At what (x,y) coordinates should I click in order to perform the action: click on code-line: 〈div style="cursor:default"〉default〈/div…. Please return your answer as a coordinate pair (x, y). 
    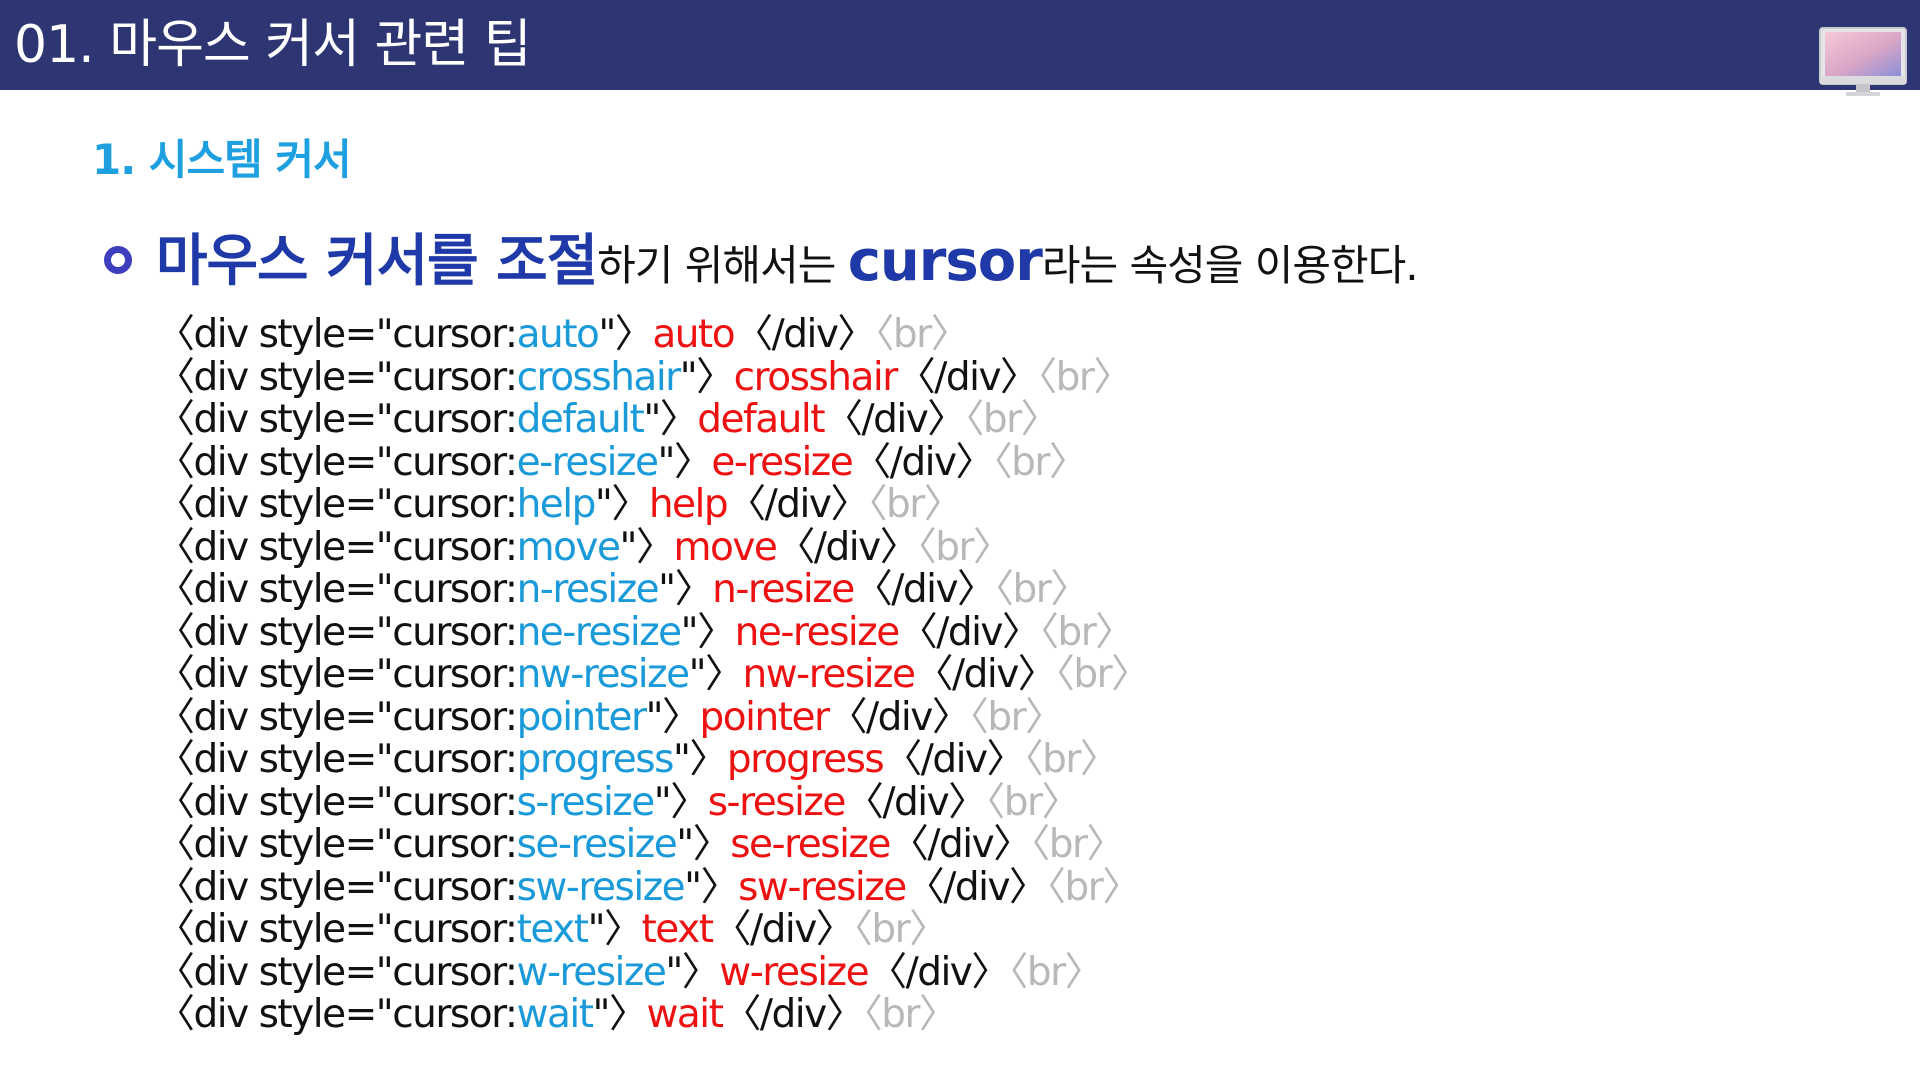
    Looking at the image, I should click on (652, 419).